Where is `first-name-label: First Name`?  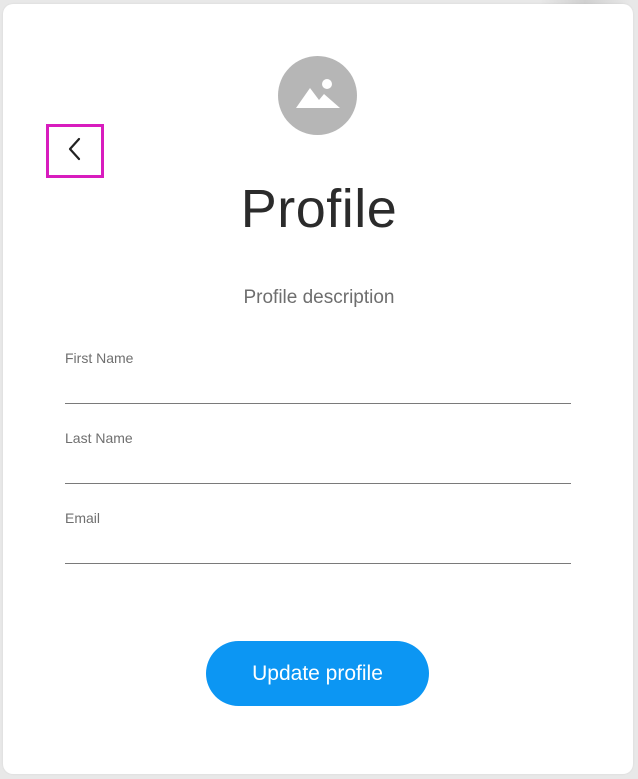
first-name-label: First Name is located at coordinates (99, 358).